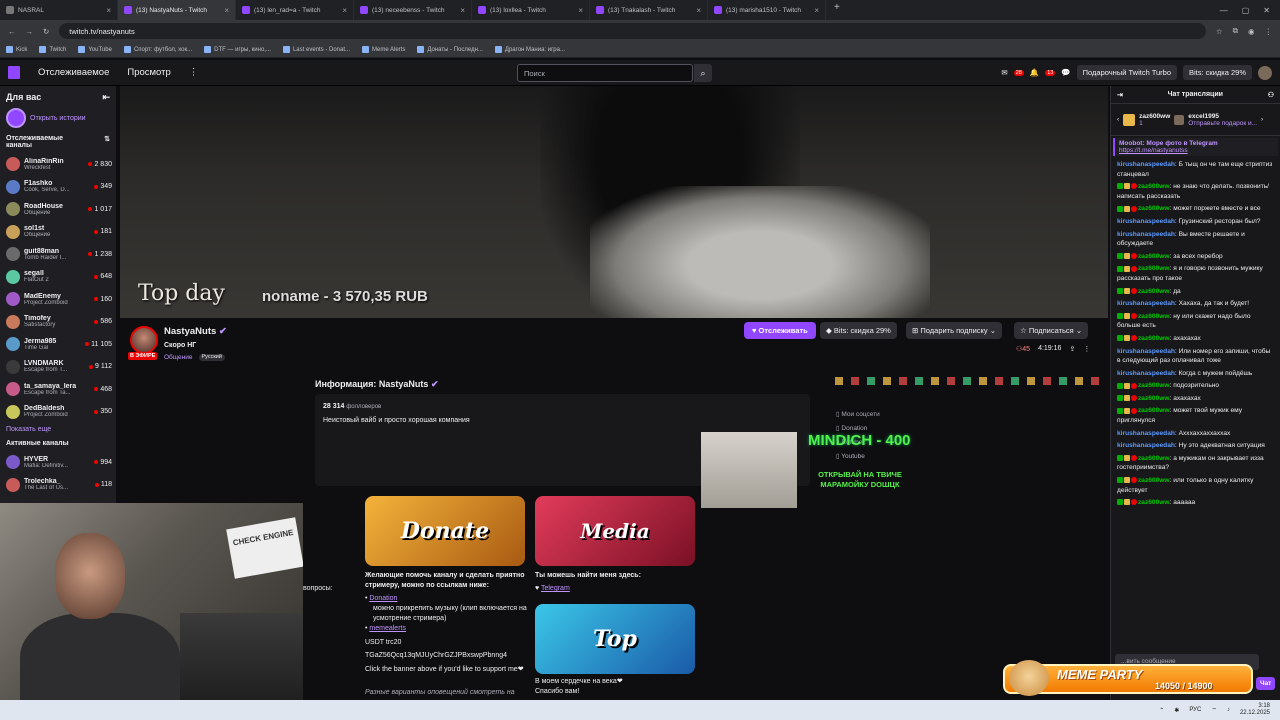  Describe the element at coordinates (58, 187) in the screenshot. I see `sidebar-channel: F1ashko Cook, Serve, D... 349` at that location.